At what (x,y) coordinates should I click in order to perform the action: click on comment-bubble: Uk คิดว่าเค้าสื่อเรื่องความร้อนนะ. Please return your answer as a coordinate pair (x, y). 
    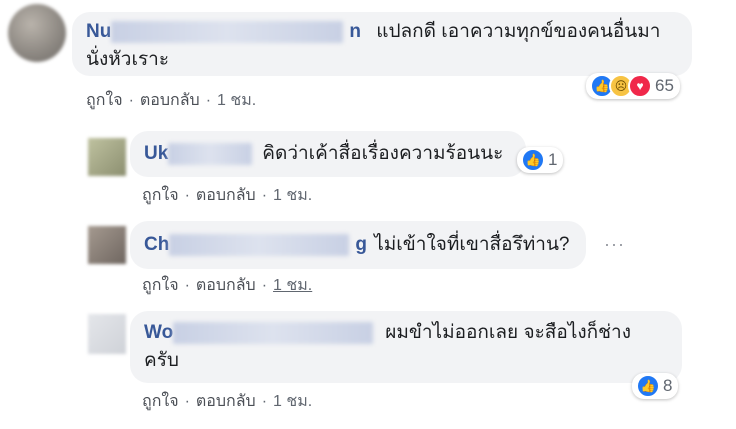
    Looking at the image, I should click on (328, 154).